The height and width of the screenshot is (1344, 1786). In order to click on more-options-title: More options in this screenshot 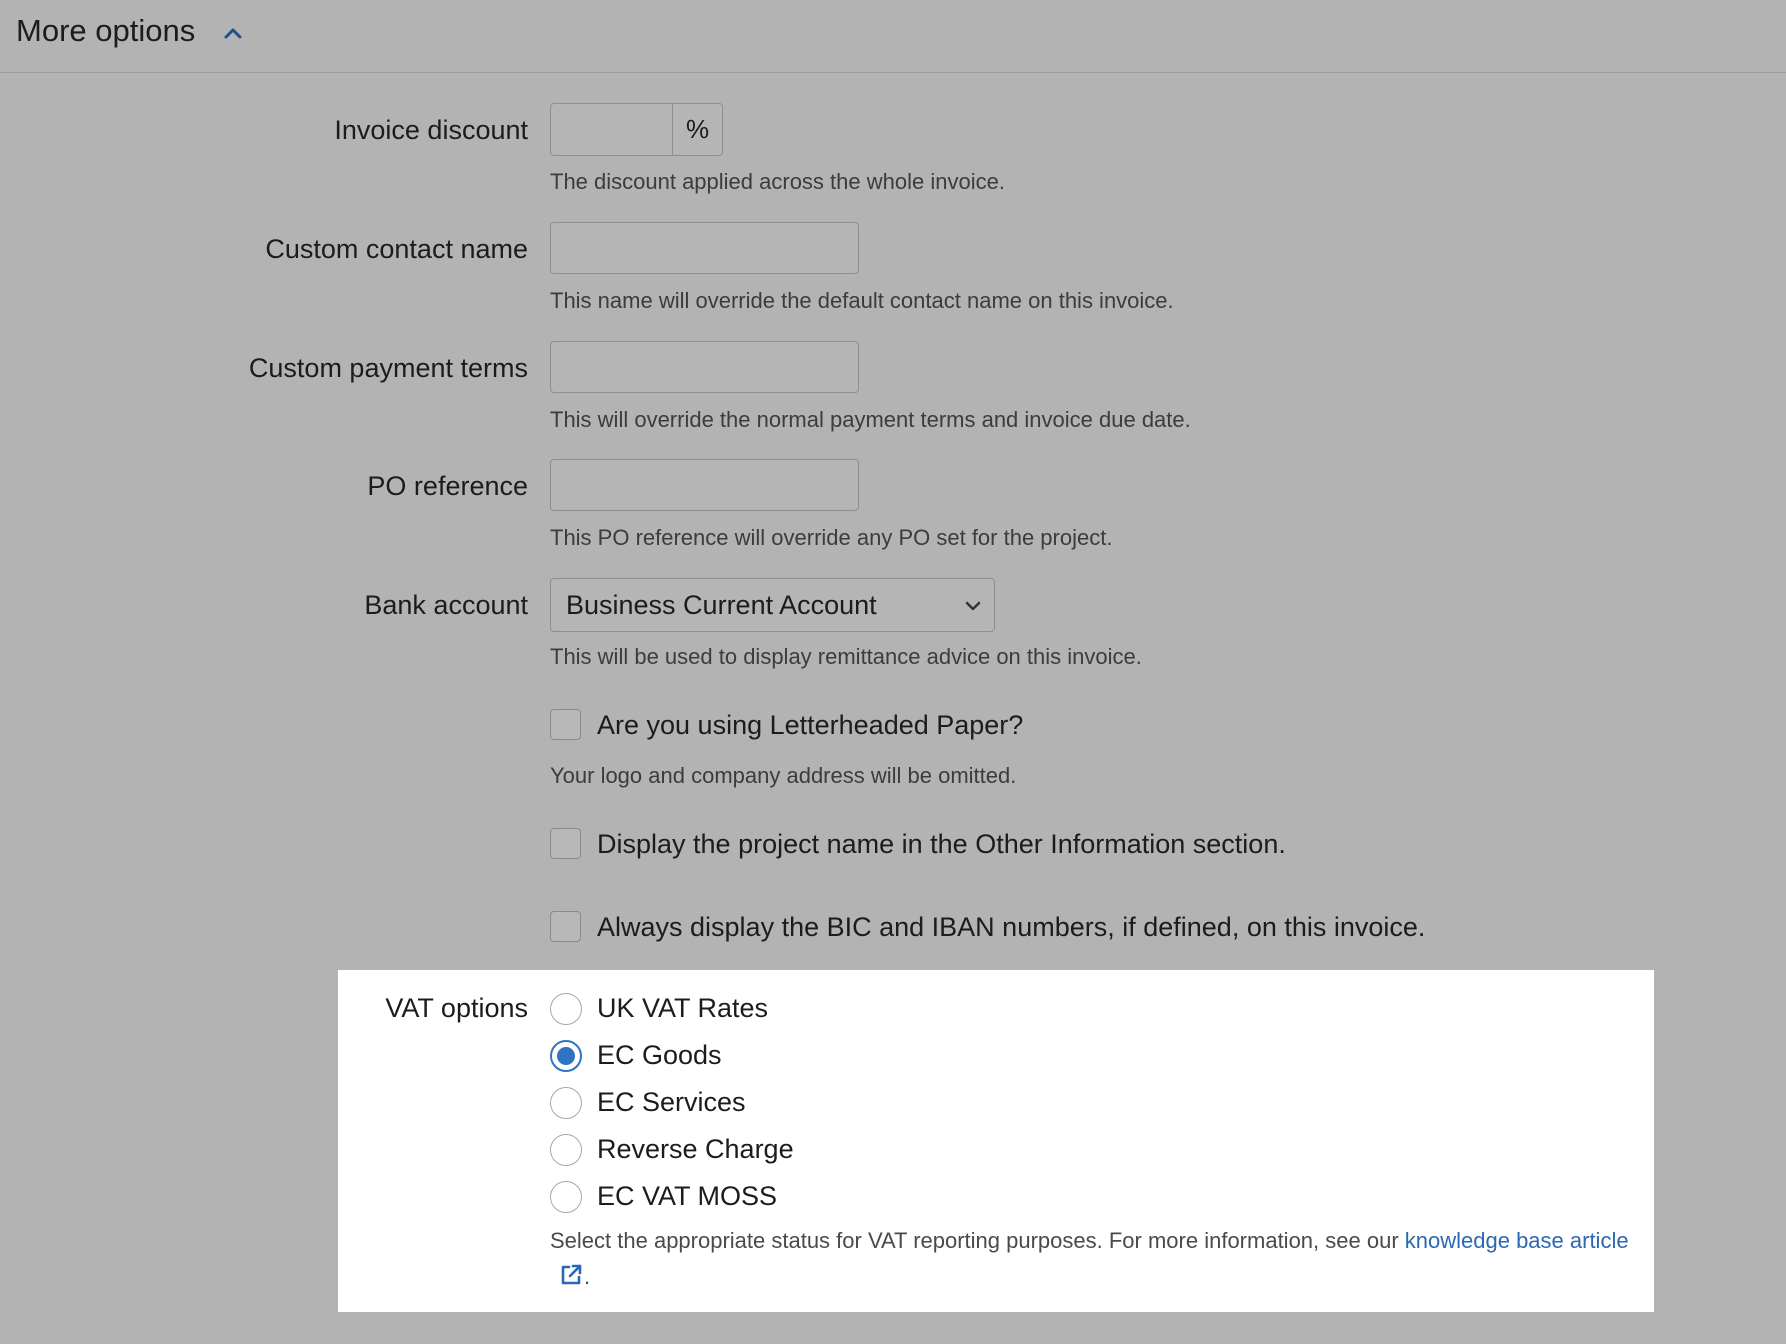, I will do `click(106, 30)`.